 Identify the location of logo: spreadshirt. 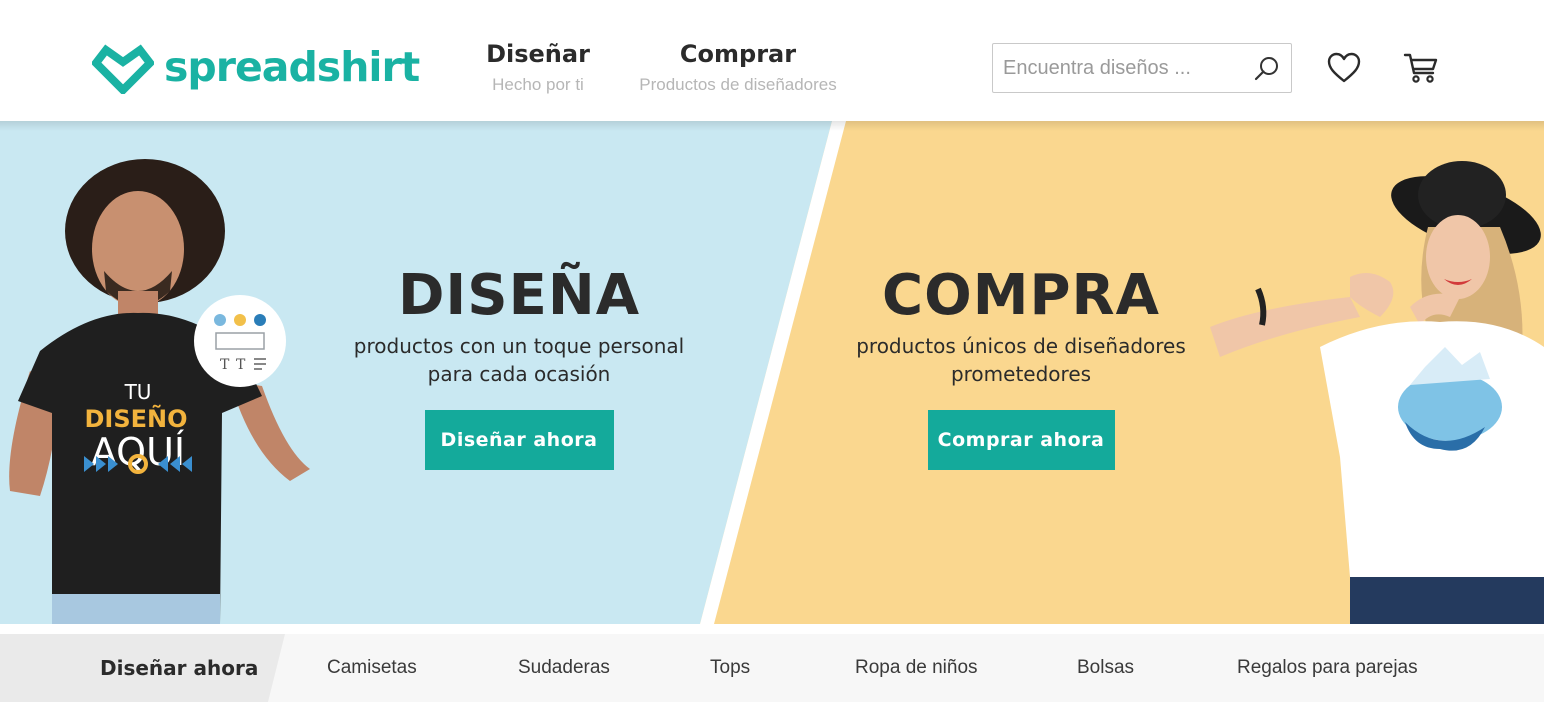
(256, 67).